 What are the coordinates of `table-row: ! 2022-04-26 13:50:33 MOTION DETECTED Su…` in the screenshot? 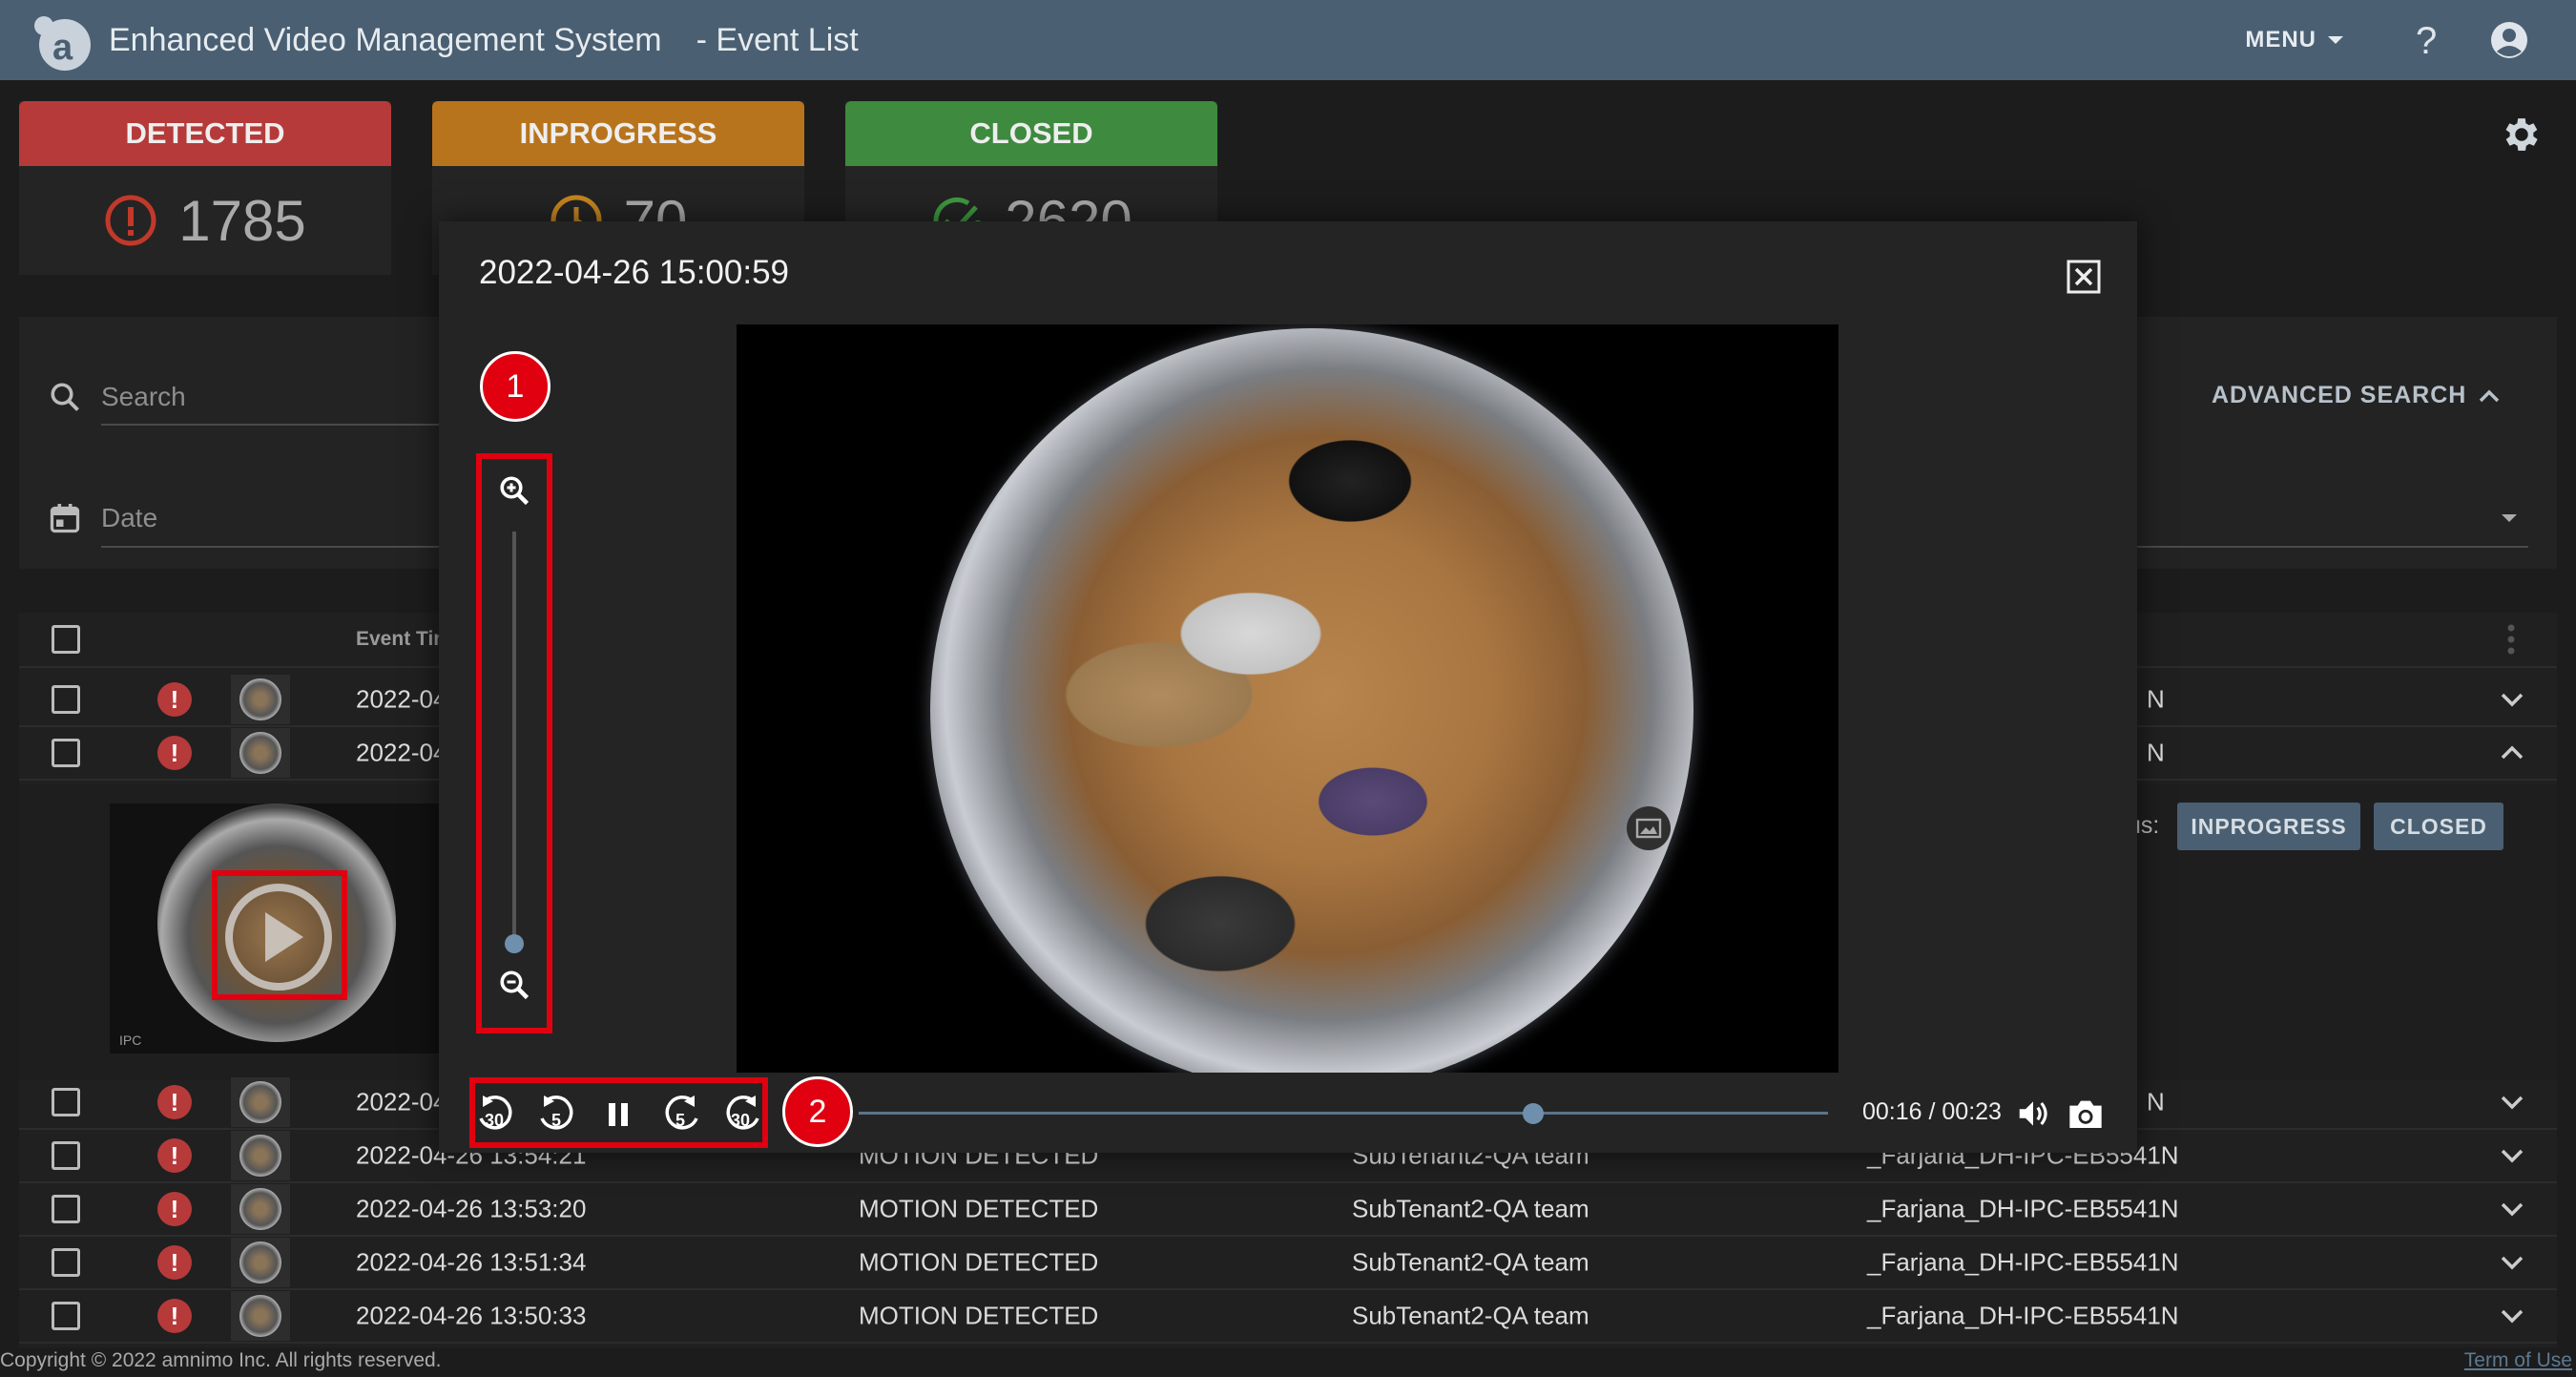 It's located at (1288, 1317).